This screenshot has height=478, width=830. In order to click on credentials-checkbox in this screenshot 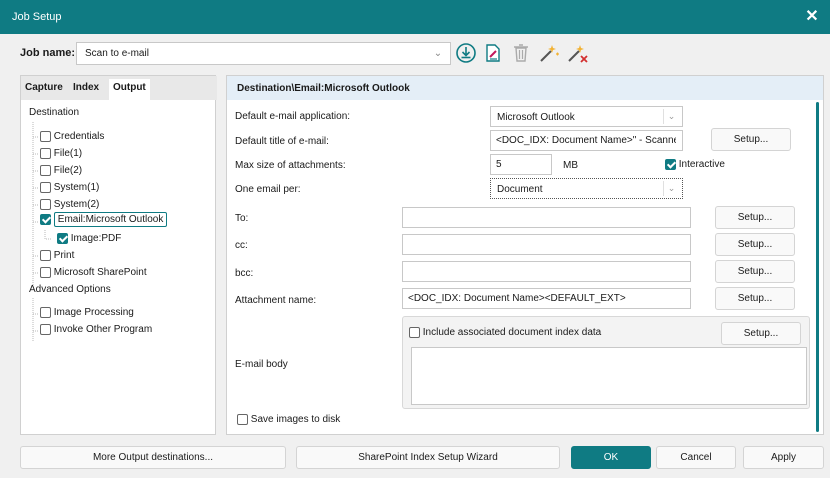, I will do `click(45, 136)`.